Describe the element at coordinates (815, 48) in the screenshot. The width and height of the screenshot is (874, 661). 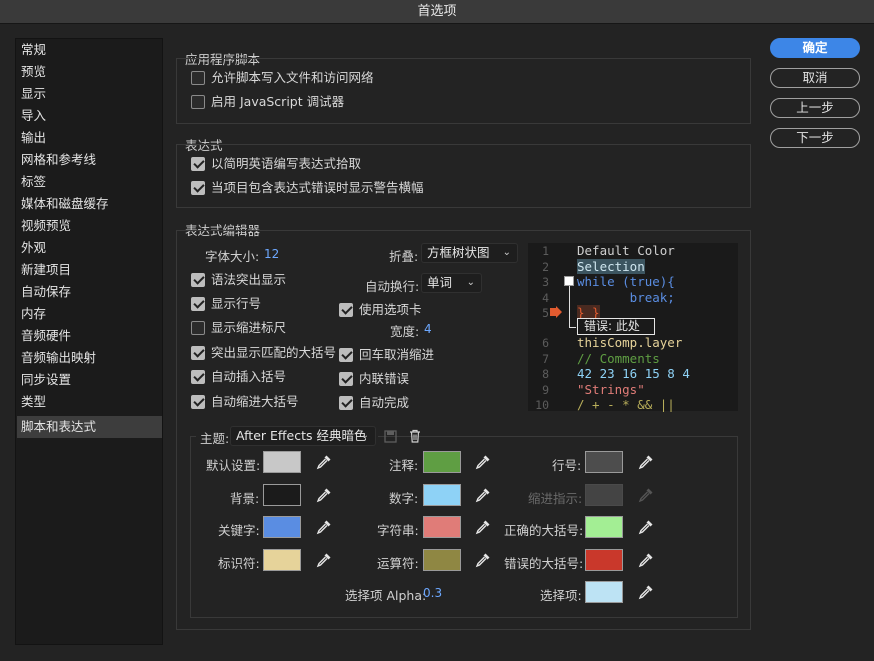
I see `ok-button: 确定` at that location.